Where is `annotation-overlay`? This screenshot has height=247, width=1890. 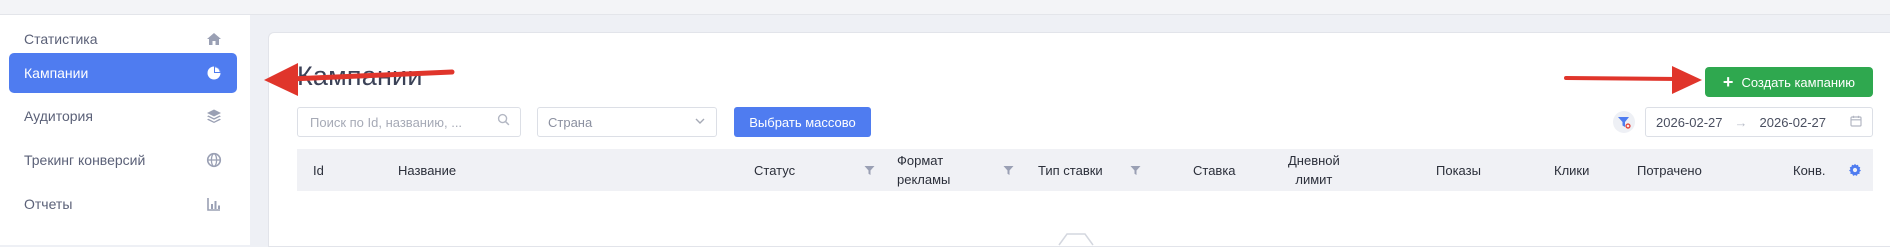
annotation-overlay is located at coordinates (983, 79).